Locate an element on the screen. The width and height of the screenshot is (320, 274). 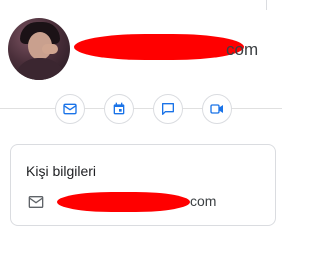
card-title: Kişi bilgileri is located at coordinates (61, 171).